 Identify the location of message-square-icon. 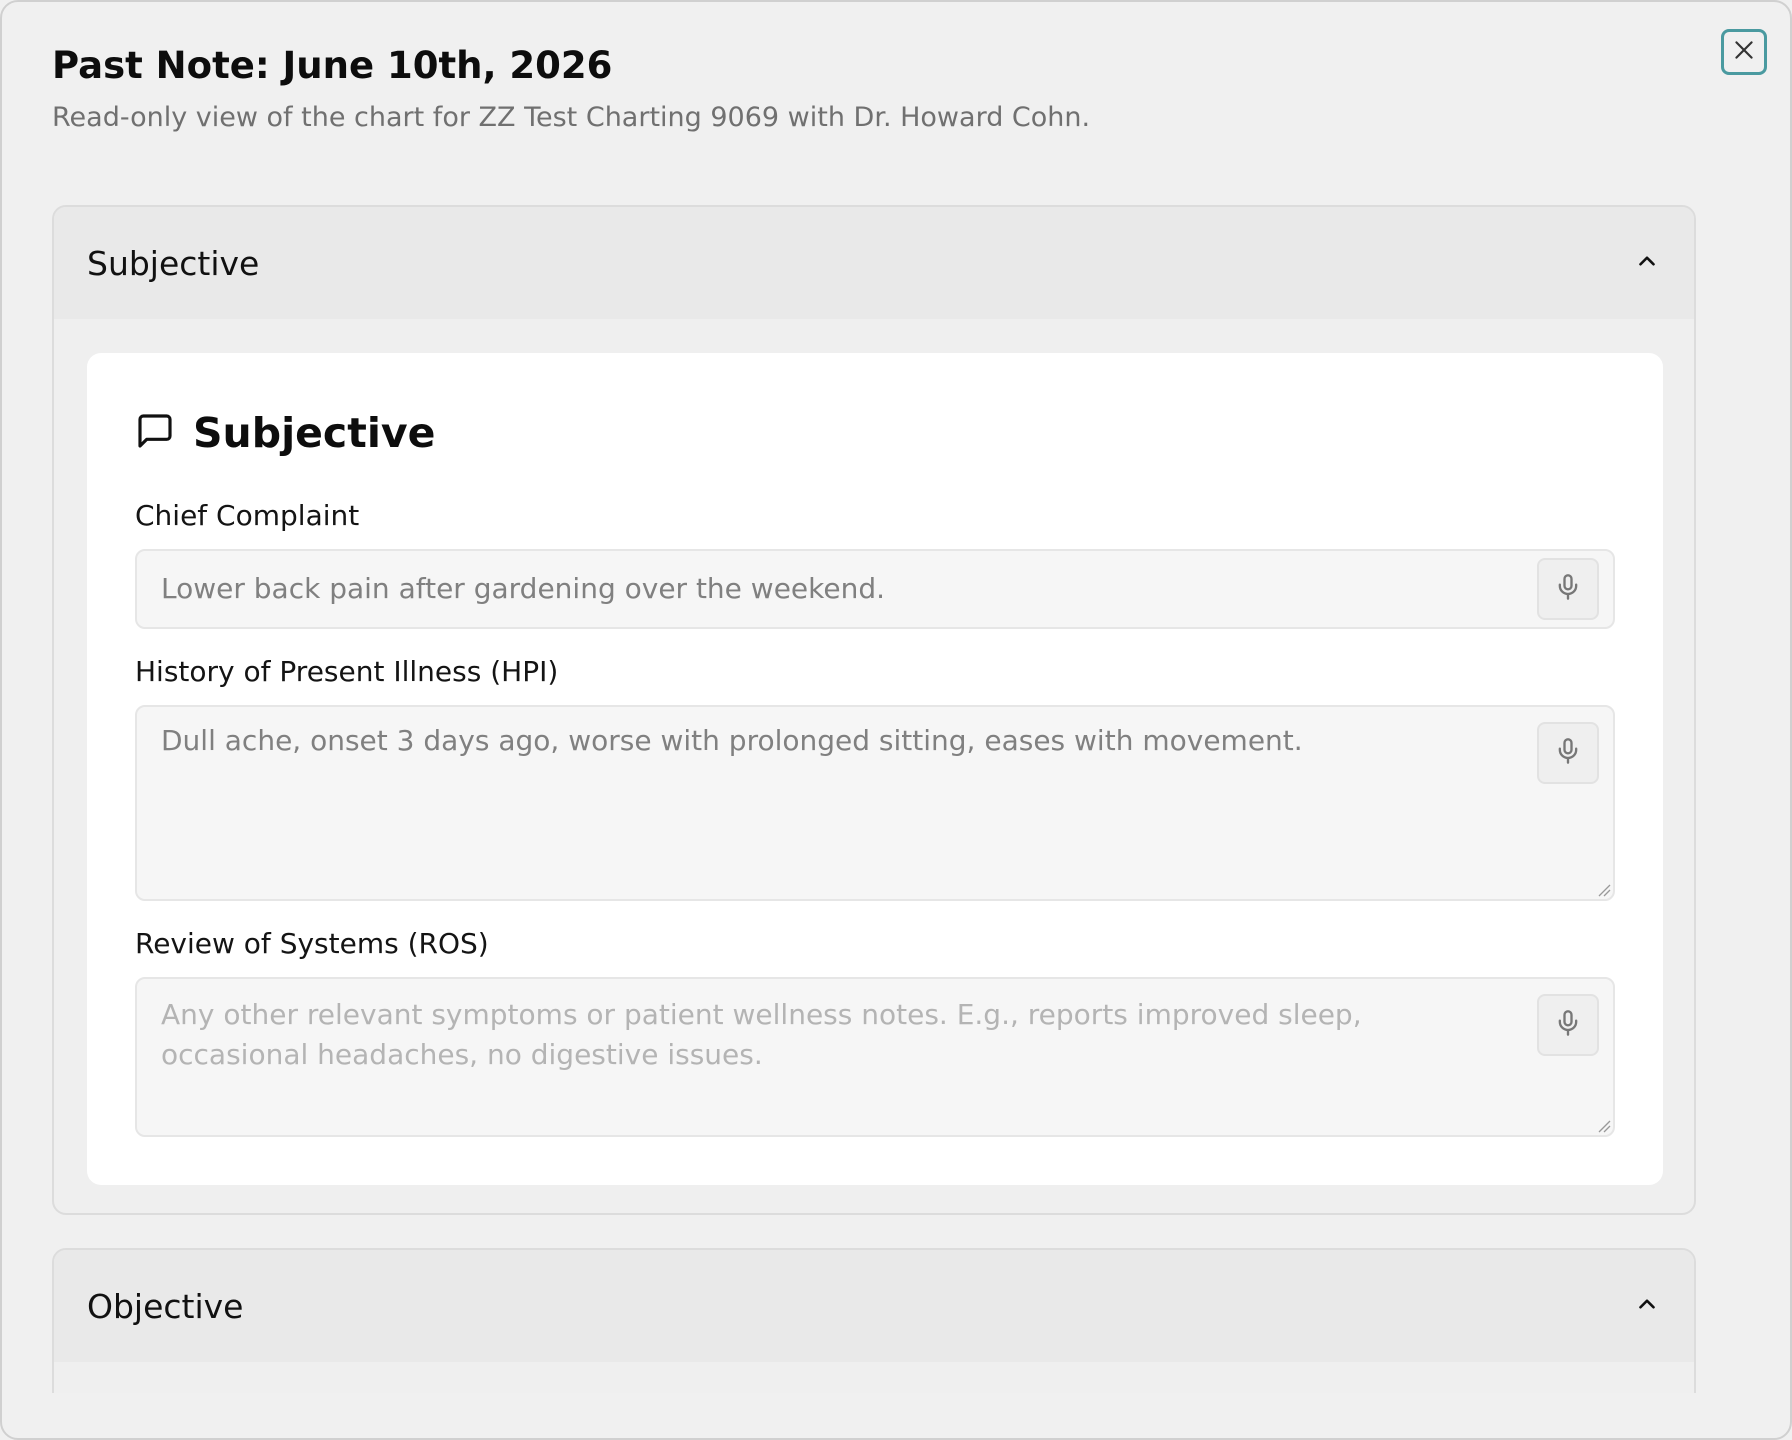
(155, 433).